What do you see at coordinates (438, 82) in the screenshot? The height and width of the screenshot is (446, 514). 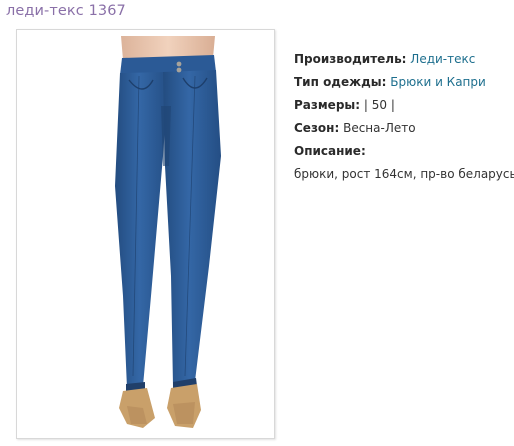 I see `clothing-type-link: Брюки и Капри` at bounding box center [438, 82].